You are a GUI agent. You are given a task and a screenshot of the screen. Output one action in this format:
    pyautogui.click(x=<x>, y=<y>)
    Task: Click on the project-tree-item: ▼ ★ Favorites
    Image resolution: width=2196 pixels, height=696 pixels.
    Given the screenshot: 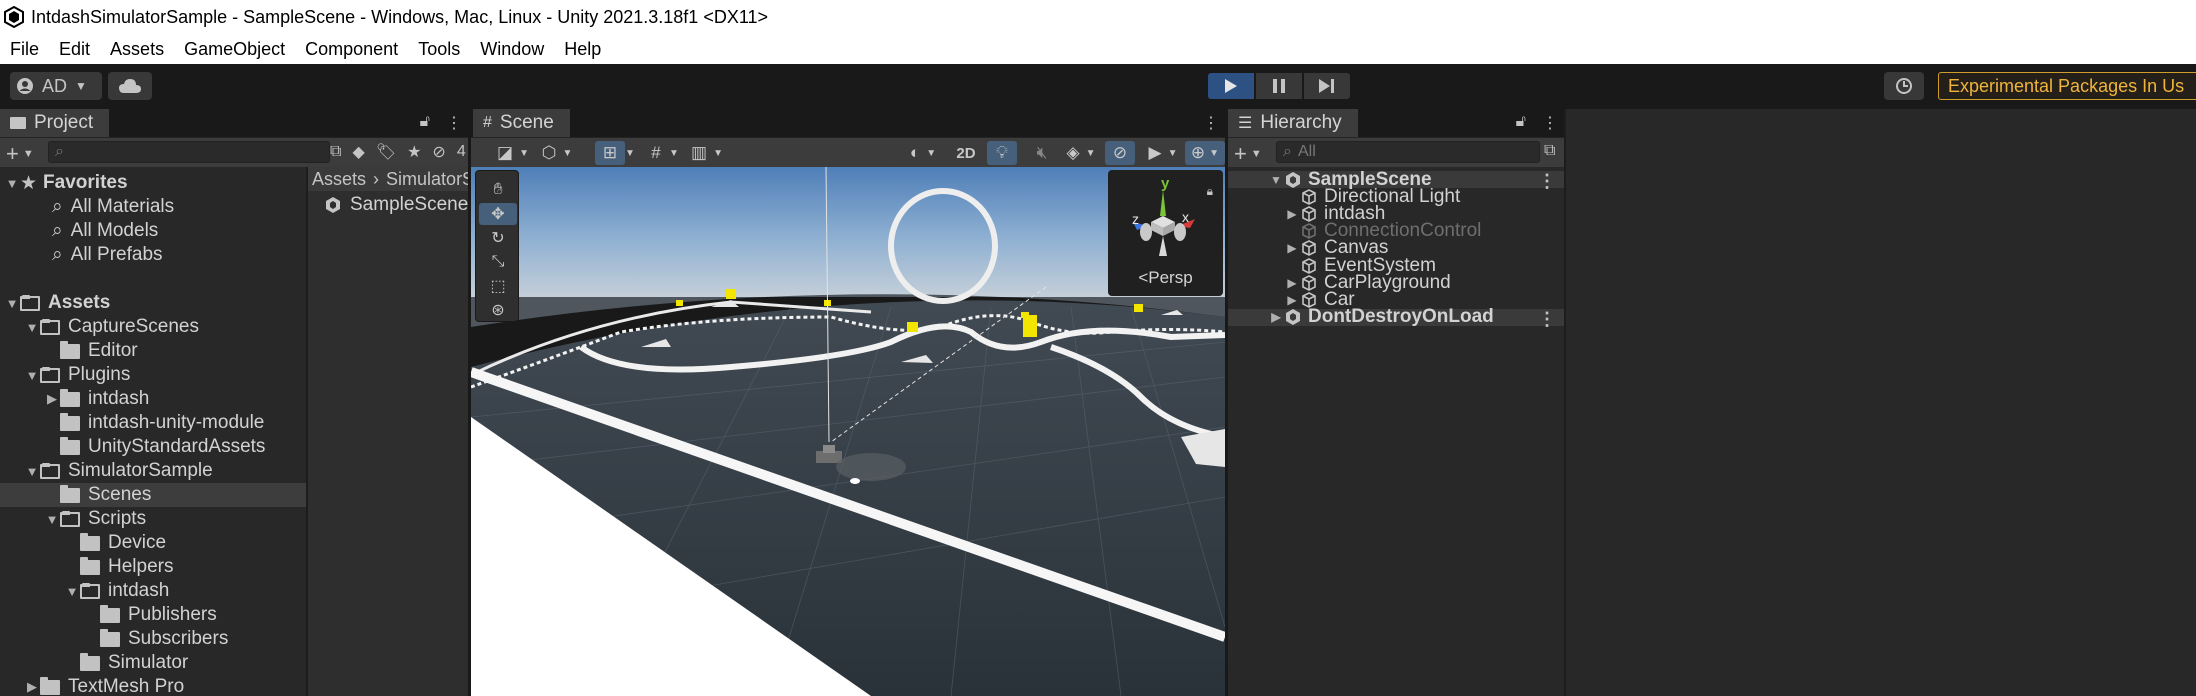 What is the action you would take?
    pyautogui.click(x=153, y=183)
    